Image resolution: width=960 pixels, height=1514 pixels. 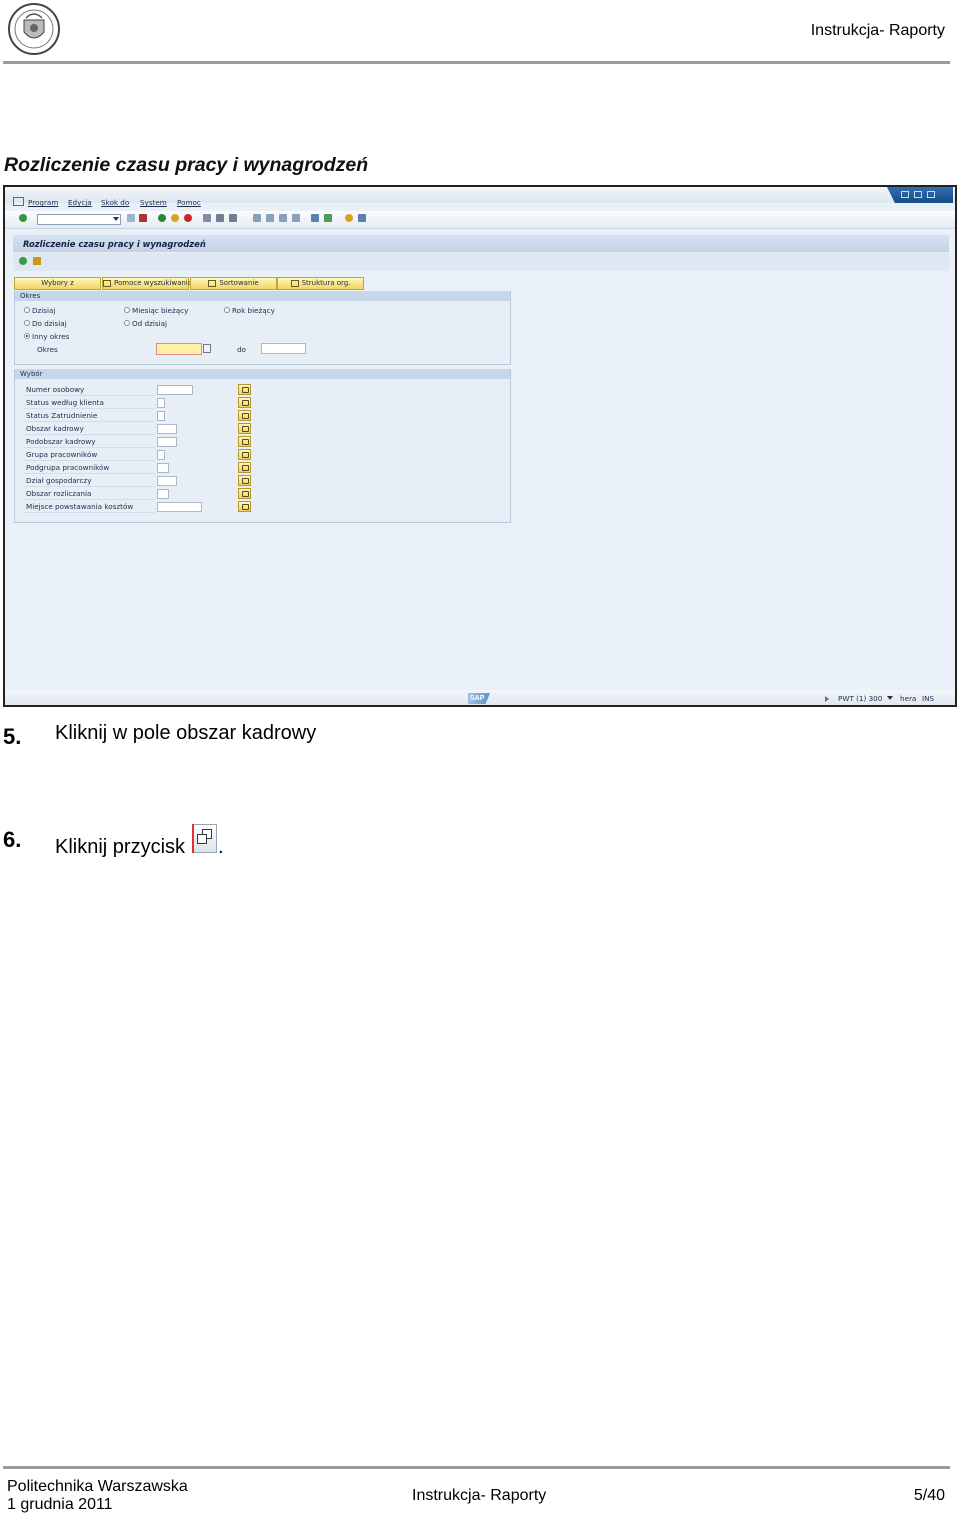 What do you see at coordinates (827, 699) in the screenshot?
I see `status-expand-icon` at bounding box center [827, 699].